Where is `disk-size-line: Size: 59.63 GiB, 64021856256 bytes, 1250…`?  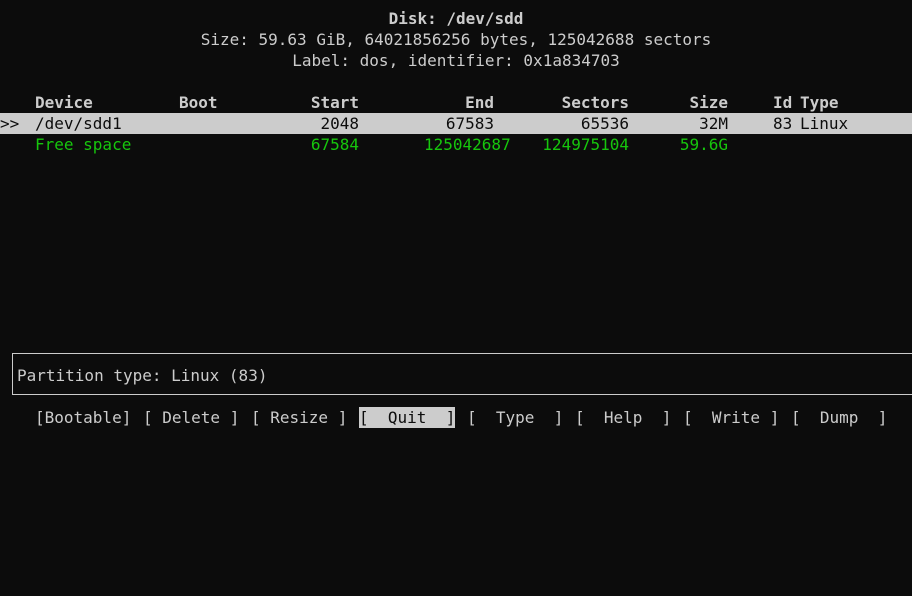 disk-size-line: Size: 59.63 GiB, 64021856256 bytes, 1250… is located at coordinates (456, 39).